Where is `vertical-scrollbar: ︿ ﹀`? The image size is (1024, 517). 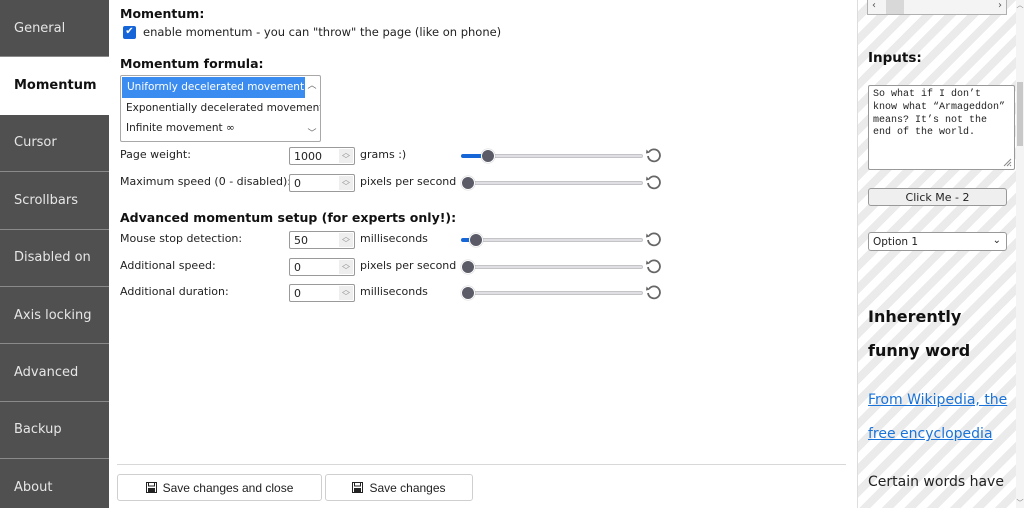
vertical-scrollbar: ︿ ﹀ is located at coordinates (1020, 254).